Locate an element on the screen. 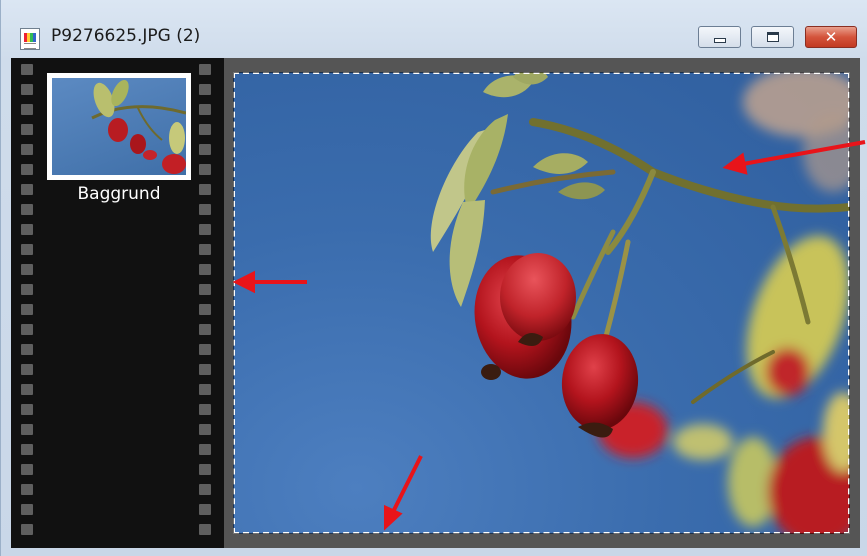 The width and height of the screenshot is (867, 556). minimize-button is located at coordinates (719, 37).